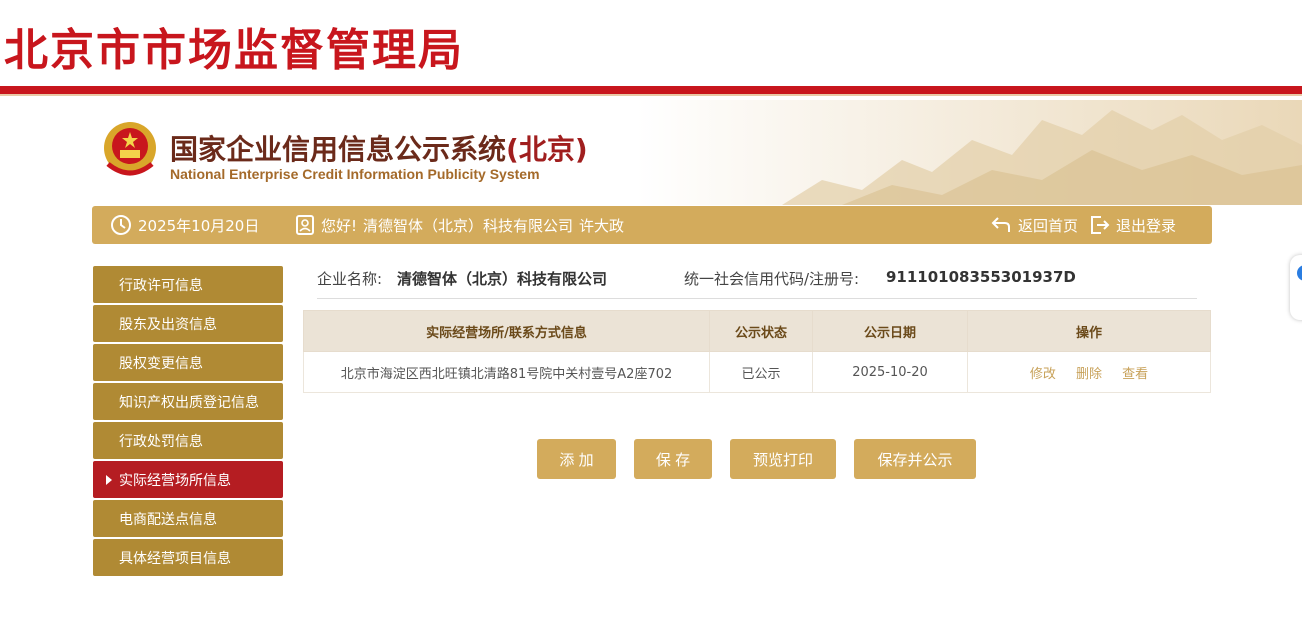 This screenshot has width=1302, height=618. I want to click on row-address: 北京市海淀区西北旺镇北清路81号院中关村壹号A2座702, so click(506, 372).